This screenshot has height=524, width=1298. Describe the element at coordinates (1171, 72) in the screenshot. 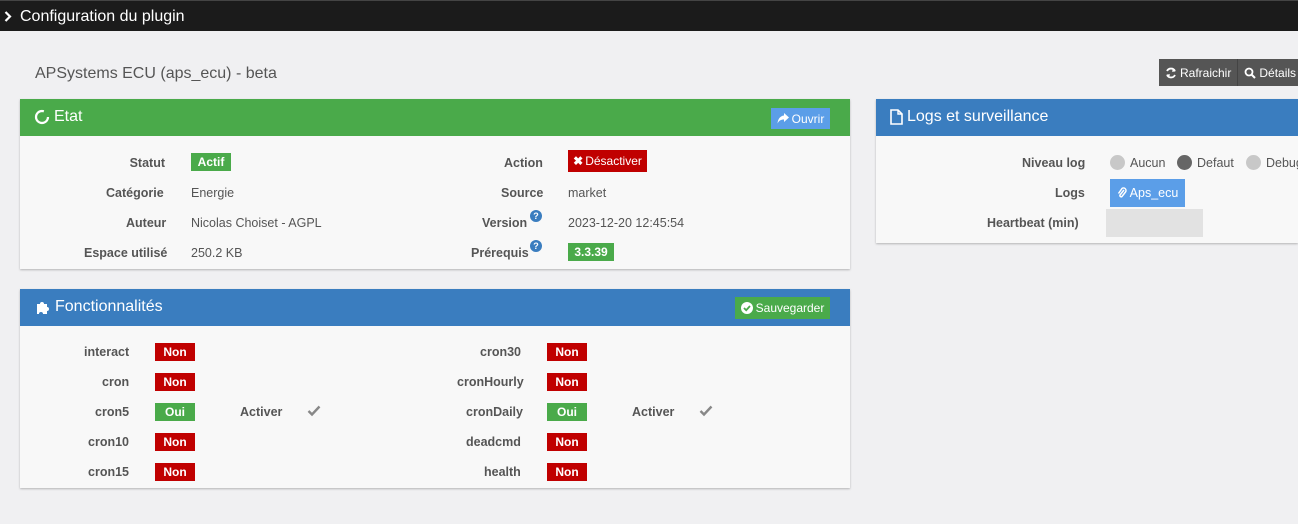

I see `refresh-icon` at that location.